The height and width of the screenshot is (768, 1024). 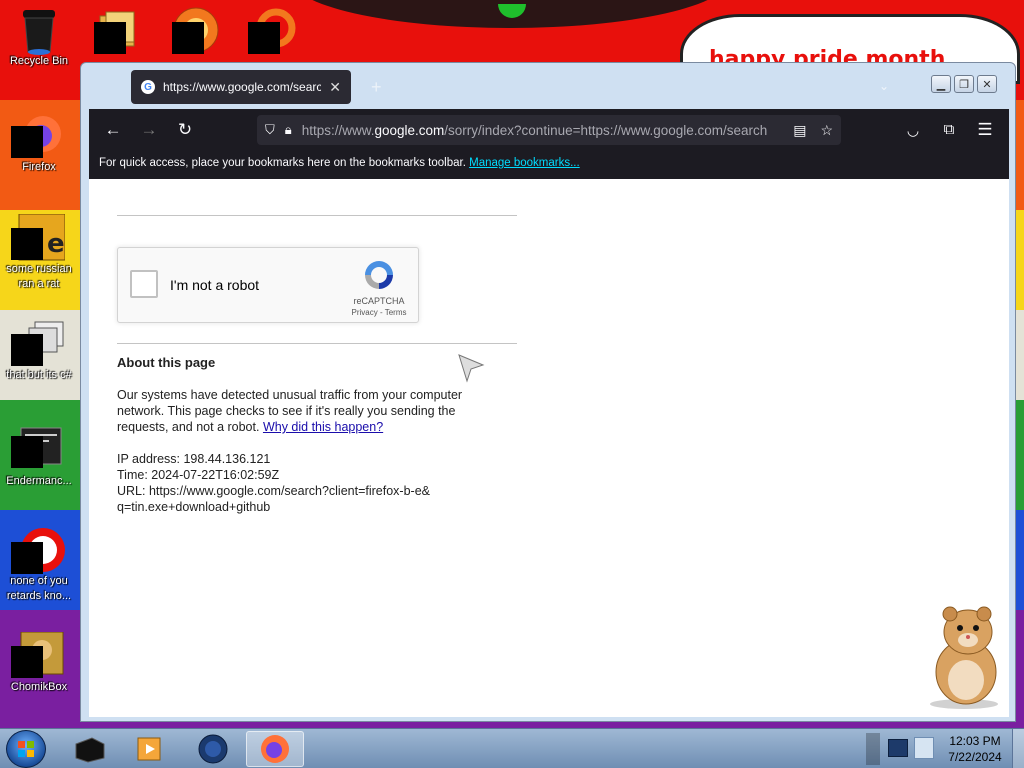 What do you see at coordinates (941, 84) in the screenshot?
I see `minimize-button: ▁` at bounding box center [941, 84].